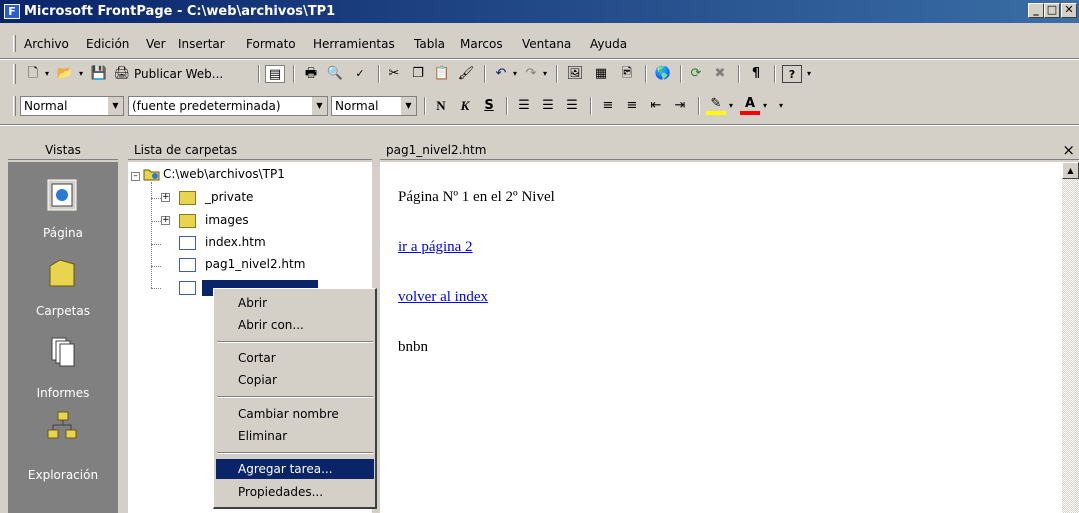 The image size is (1079, 513). I want to click on tree-item-images: images, so click(227, 220).